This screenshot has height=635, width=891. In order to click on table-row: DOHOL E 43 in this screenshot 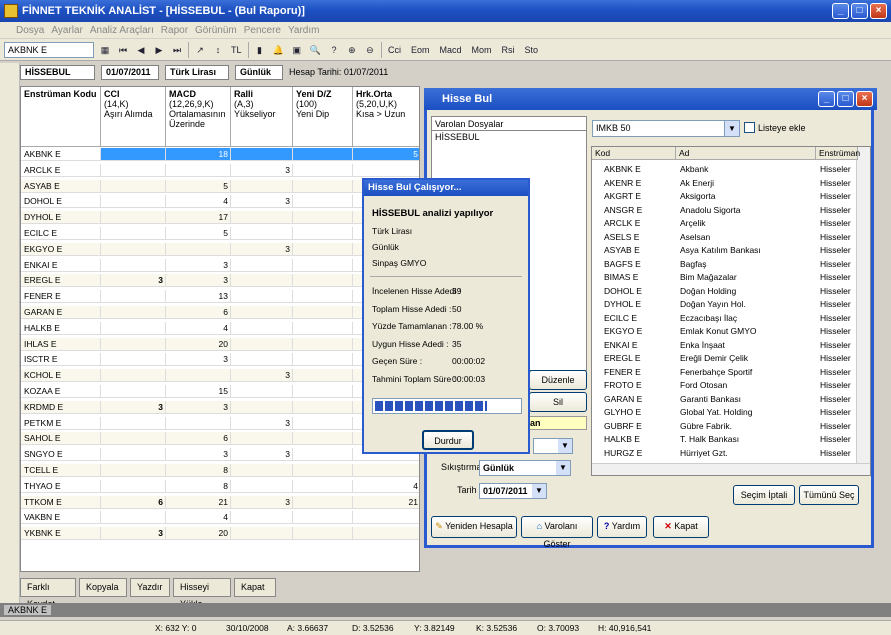, I will do `click(220, 202)`.